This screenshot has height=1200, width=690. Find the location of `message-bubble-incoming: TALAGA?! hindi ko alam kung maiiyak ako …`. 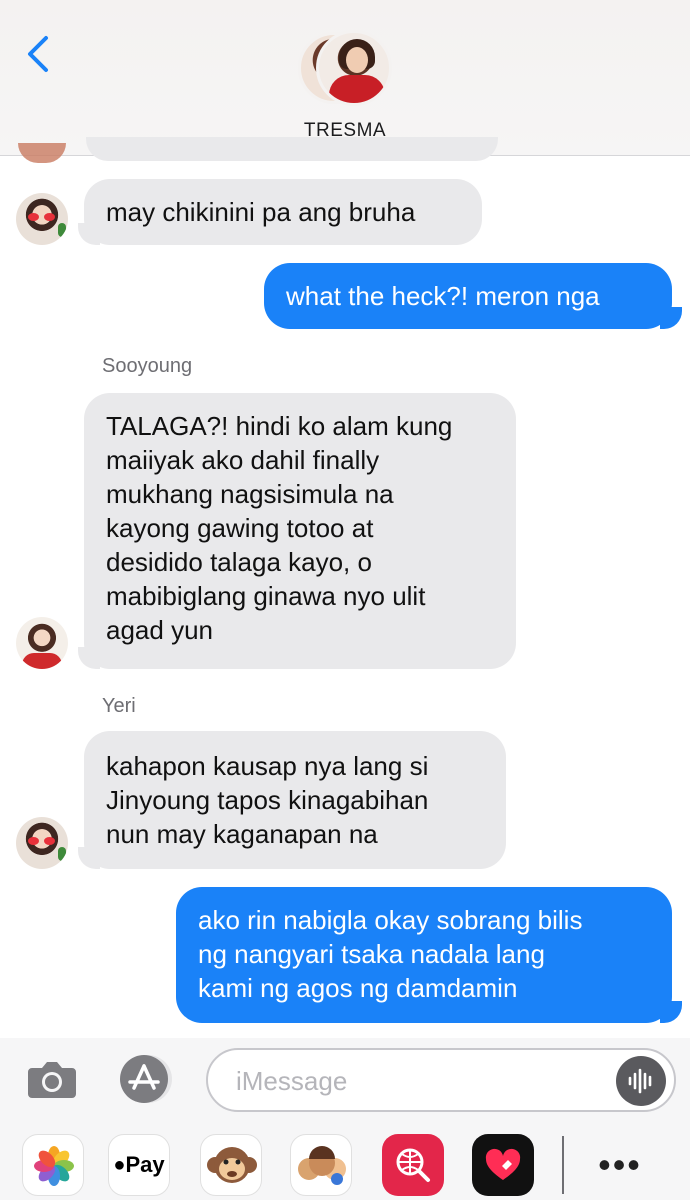

message-bubble-incoming: TALAGA?! hindi ko alam kung maiiyak ako … is located at coordinates (300, 531).